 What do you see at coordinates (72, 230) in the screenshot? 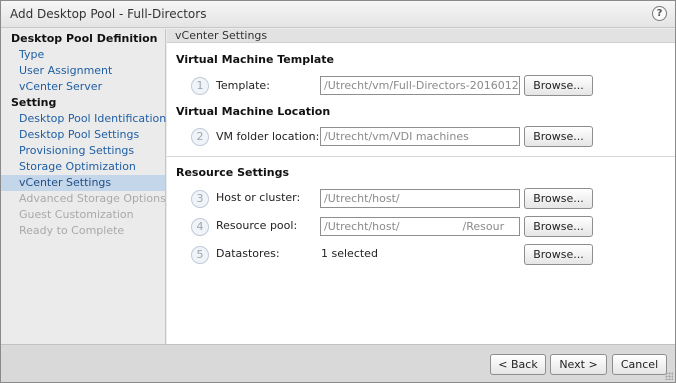
I see `nav-item-ready-to-complete: Ready to Complete` at bounding box center [72, 230].